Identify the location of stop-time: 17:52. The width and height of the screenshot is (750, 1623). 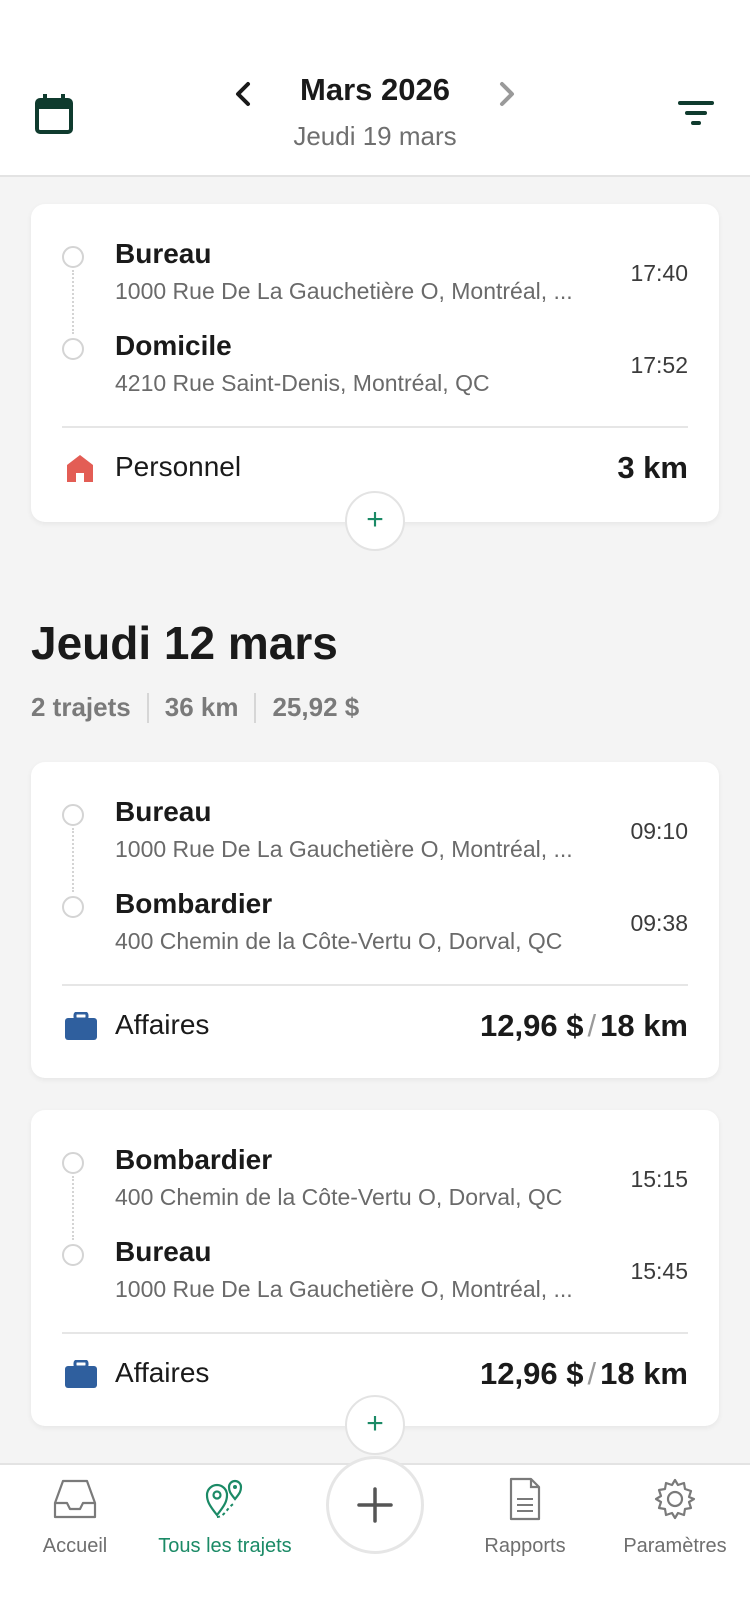
(659, 365).